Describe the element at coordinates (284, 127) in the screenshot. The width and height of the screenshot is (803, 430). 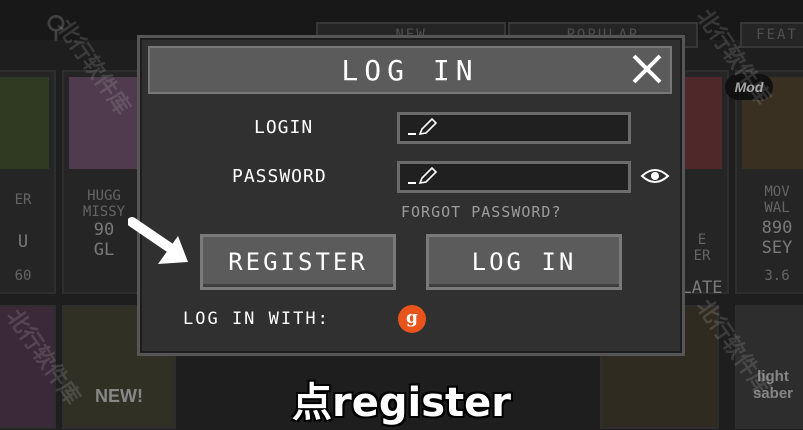
I see `login-label: LOGIN` at that location.